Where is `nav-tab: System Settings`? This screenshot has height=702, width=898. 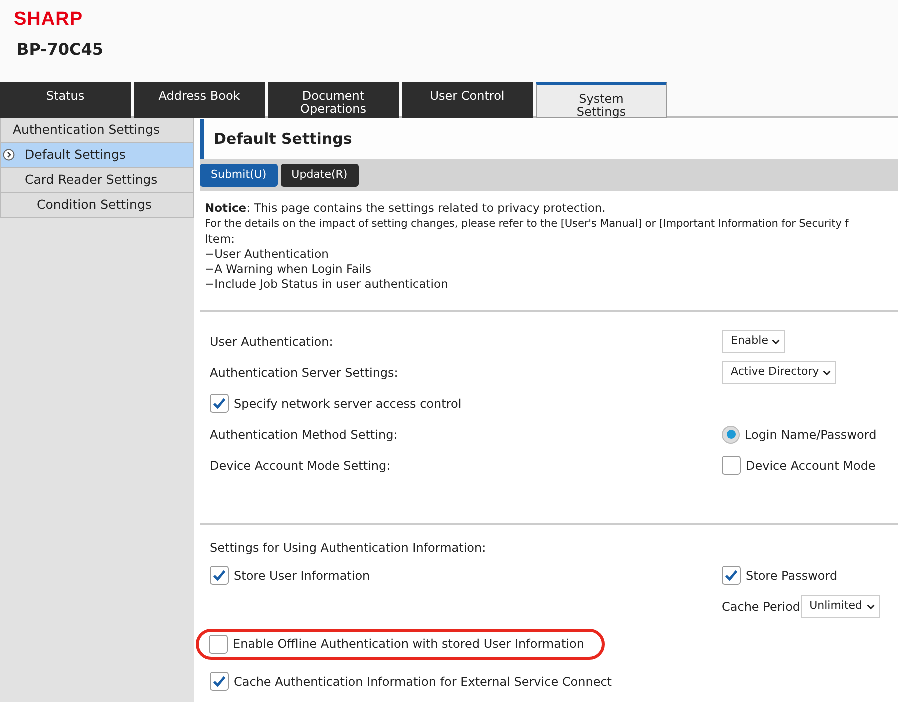
nav-tab: System Settings is located at coordinates (601, 100).